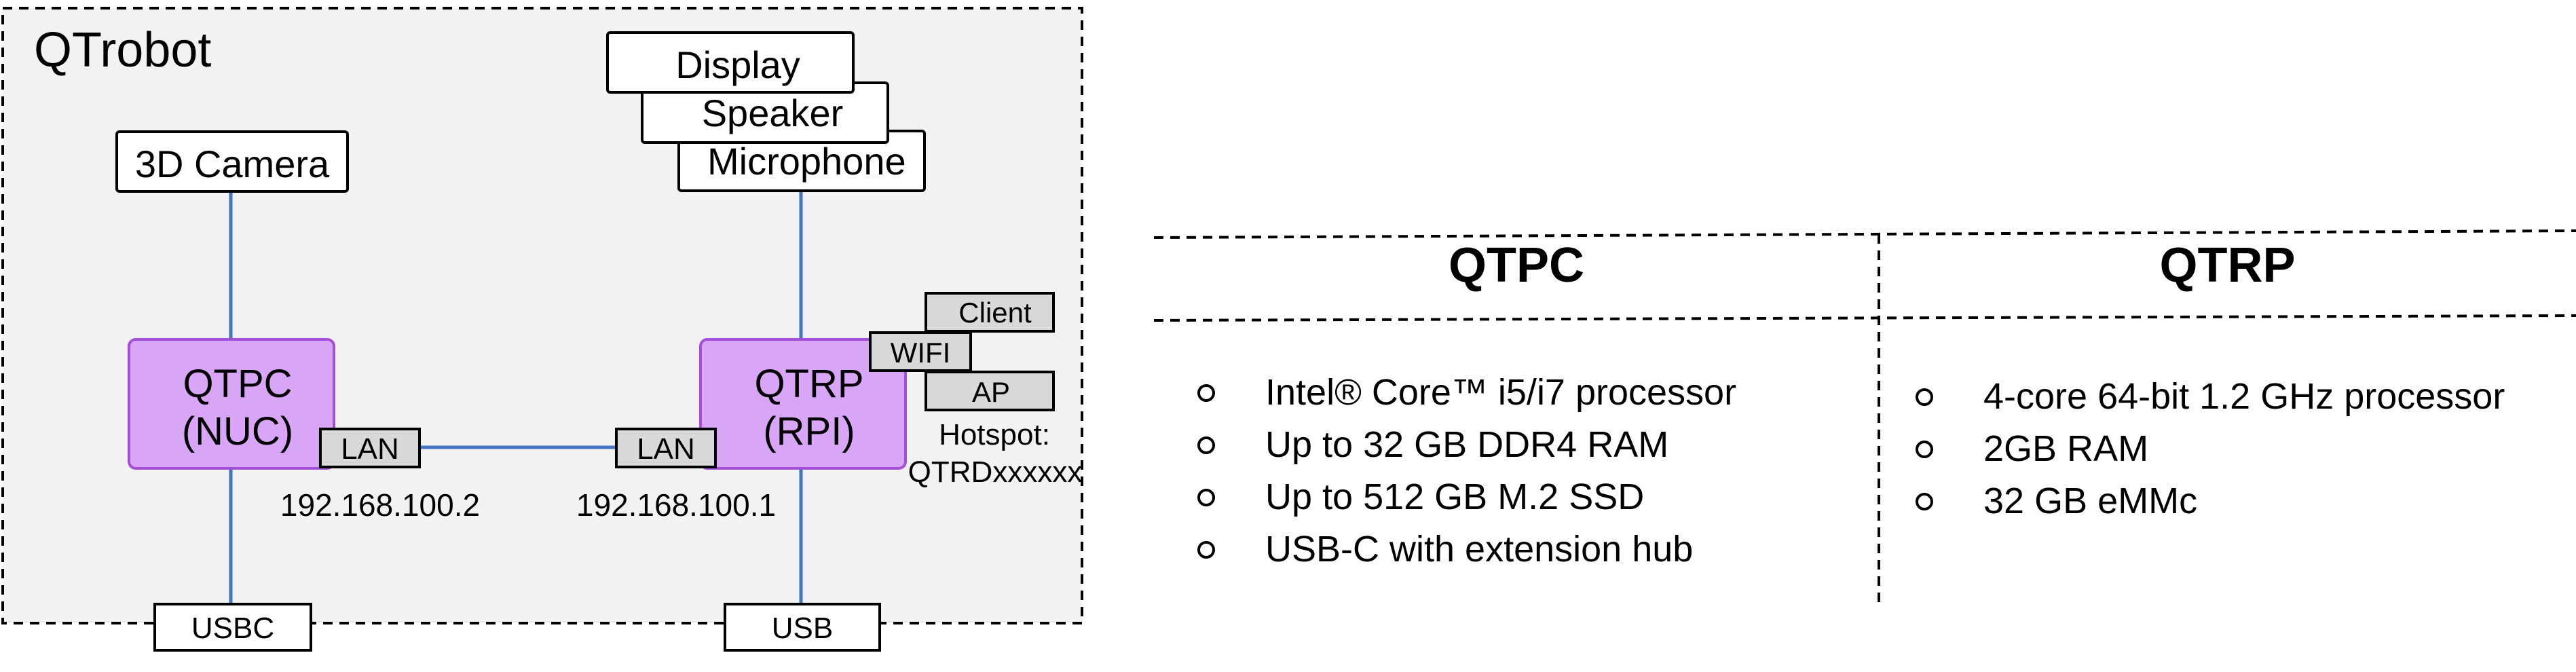  Describe the element at coordinates (2211, 501) in the screenshot. I see `spec-list-item: 32 GB eMMc` at that location.